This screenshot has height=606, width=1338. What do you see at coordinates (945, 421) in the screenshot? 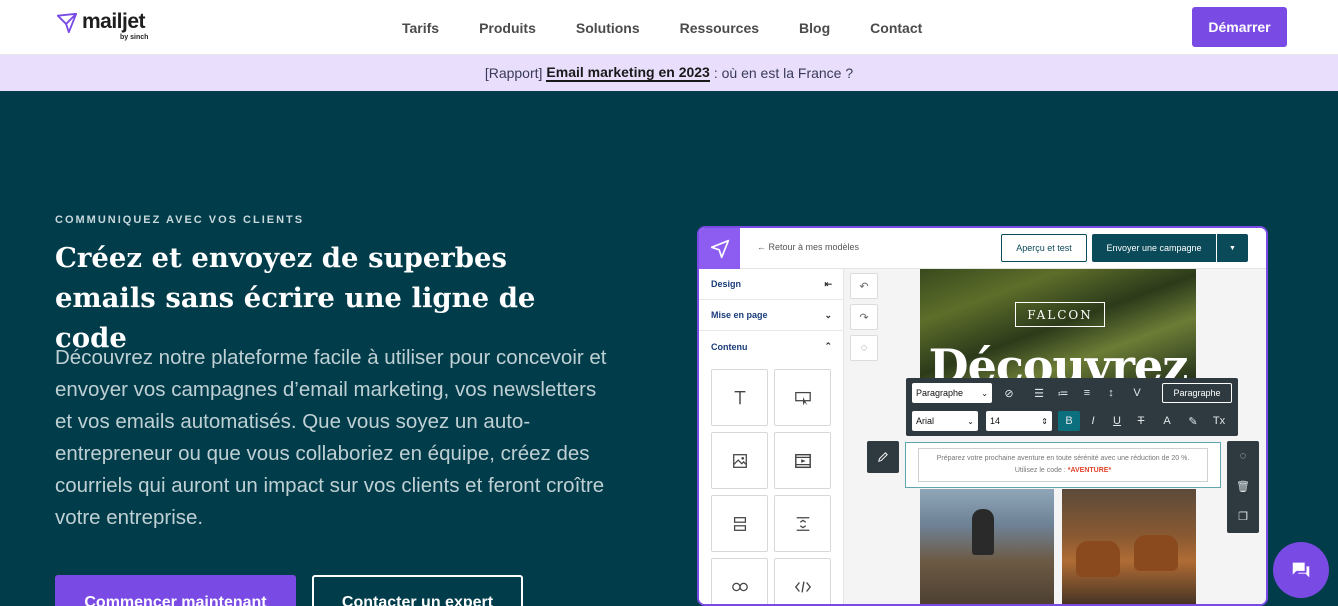
I see `font-family-select: Arial ⌄` at bounding box center [945, 421].